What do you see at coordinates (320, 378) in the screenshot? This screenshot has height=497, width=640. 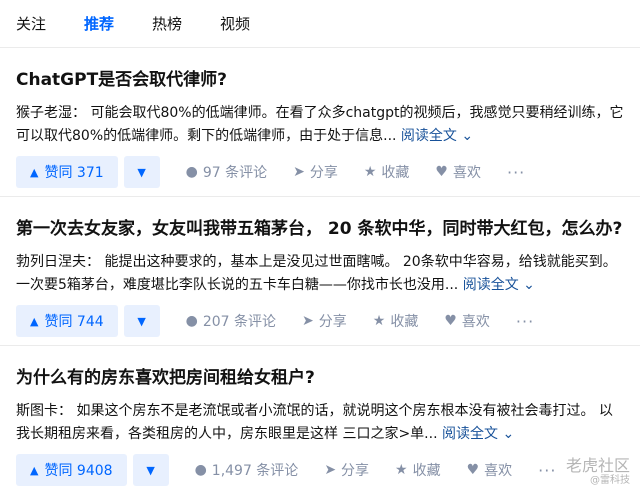 I see `question-title: 为什么有的房东喜欢把房间租给女租户?` at bounding box center [320, 378].